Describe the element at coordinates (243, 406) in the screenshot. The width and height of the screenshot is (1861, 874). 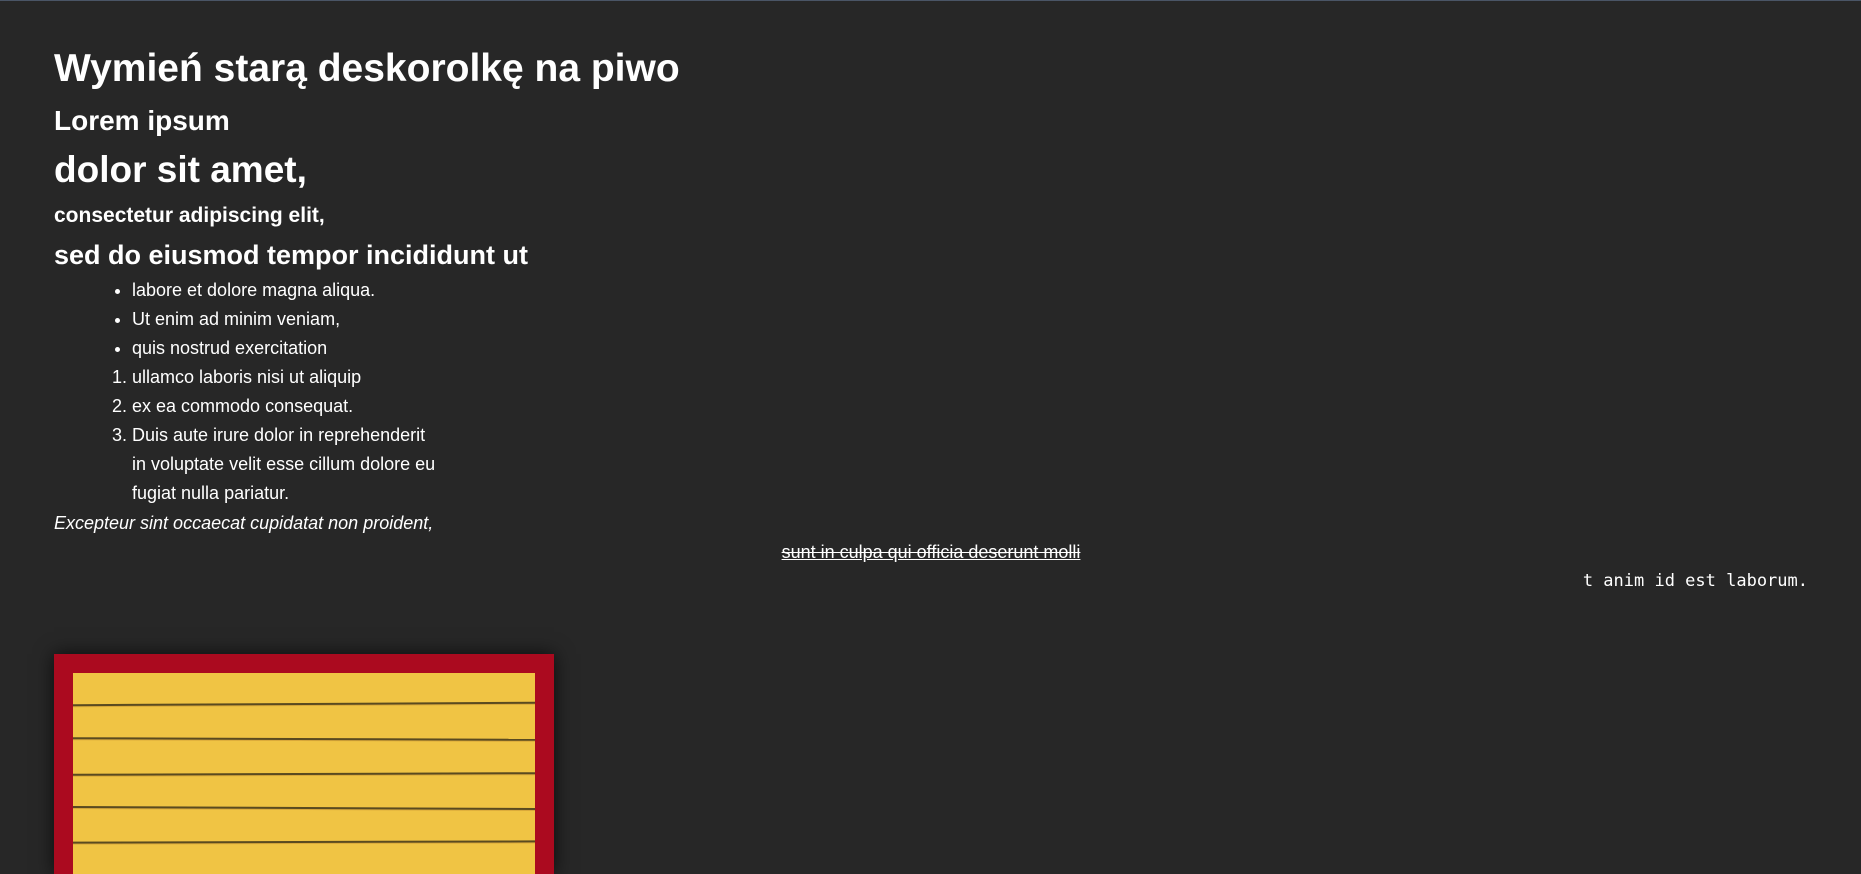
I see `numbered-list-item-text: ex ea commodo consequat.` at that location.